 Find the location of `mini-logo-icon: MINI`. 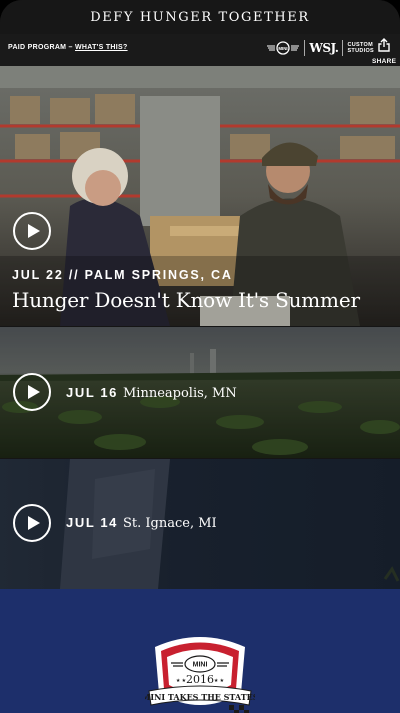

mini-logo-icon: MINI is located at coordinates (283, 48).